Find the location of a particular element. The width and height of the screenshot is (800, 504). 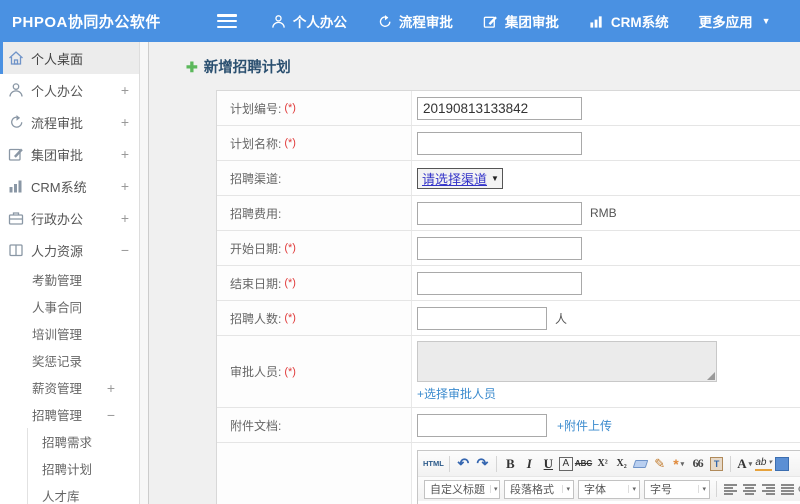

hamburger-menu-icon is located at coordinates (226, 21).